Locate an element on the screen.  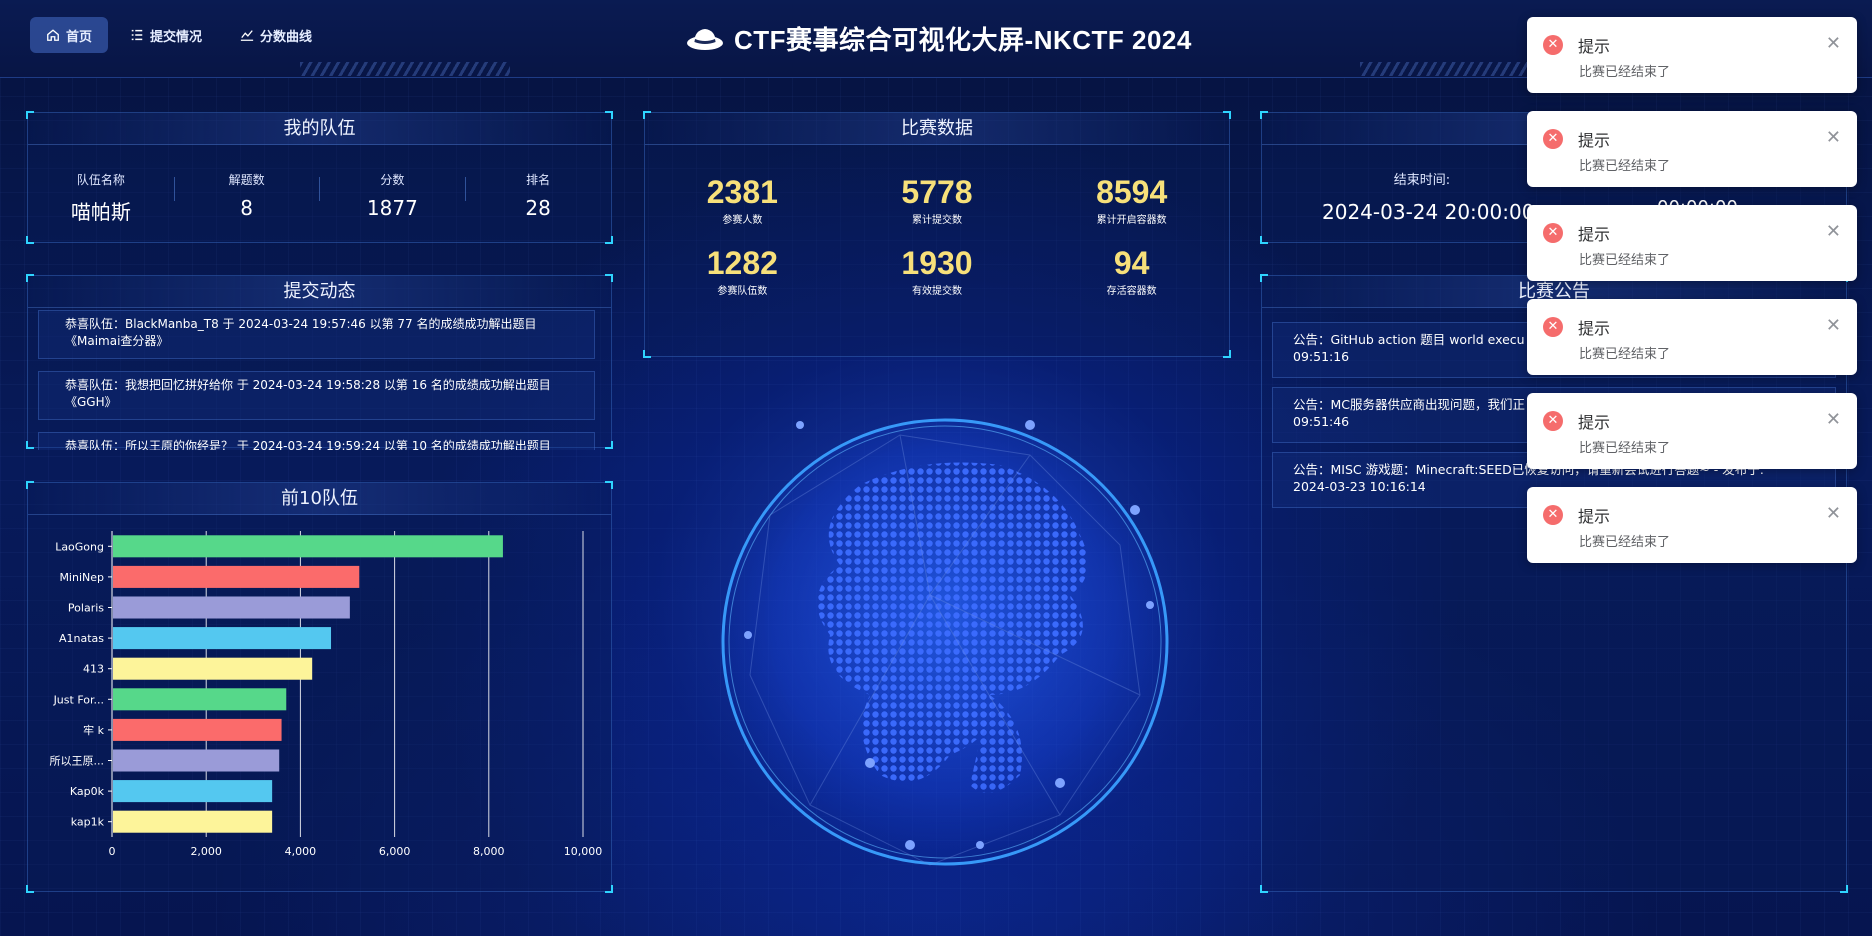
page-title: CTF赛事综合可视化大屏-NKCTF 2024 is located at coordinates (939, 38).